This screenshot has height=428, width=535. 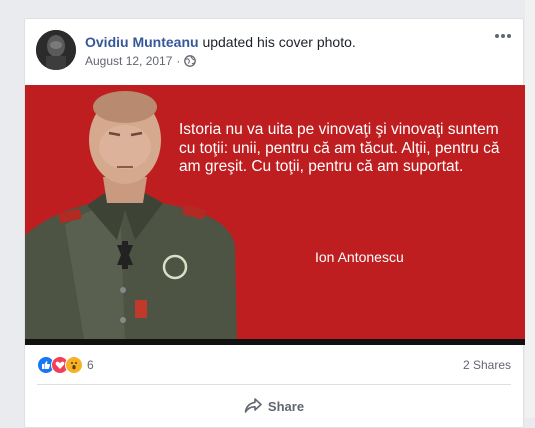 What do you see at coordinates (142, 42) in the screenshot?
I see `author-name-link: Ovidiu Munteanu` at bounding box center [142, 42].